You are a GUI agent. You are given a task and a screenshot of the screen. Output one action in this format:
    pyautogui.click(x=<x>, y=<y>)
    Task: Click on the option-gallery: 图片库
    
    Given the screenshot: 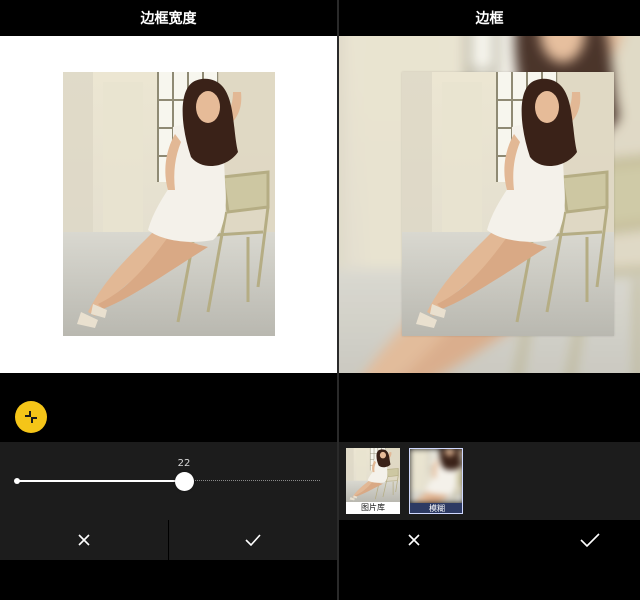 What is the action you would take?
    pyautogui.click(x=373, y=481)
    